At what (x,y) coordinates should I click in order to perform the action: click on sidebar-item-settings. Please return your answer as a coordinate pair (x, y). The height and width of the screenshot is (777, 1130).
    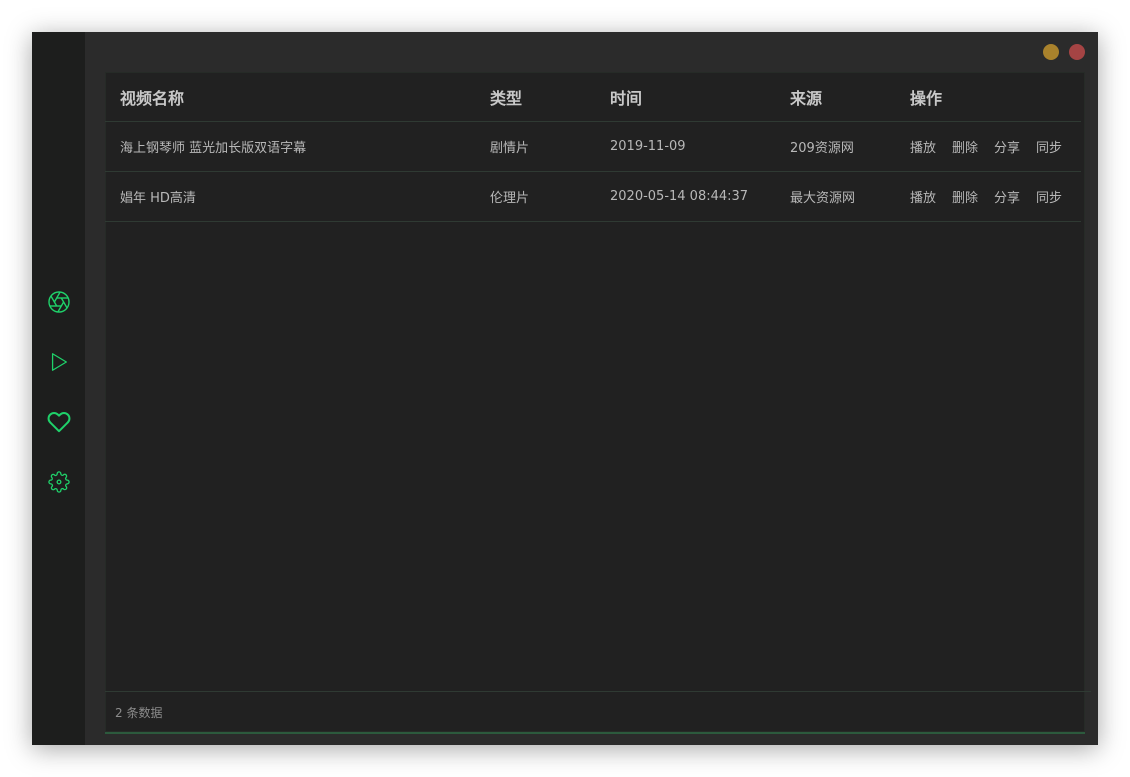
    Looking at the image, I should click on (59, 482).